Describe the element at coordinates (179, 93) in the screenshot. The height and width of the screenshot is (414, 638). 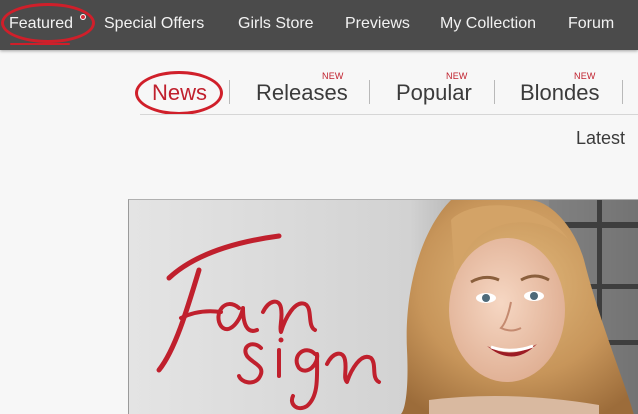
I see `tab-news: News` at that location.